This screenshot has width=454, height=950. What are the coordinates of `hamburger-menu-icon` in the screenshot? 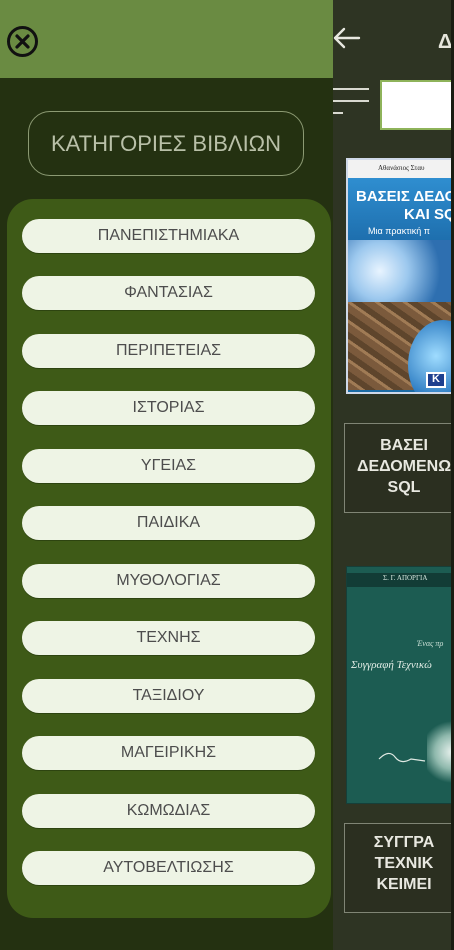 It's located at (351, 102).